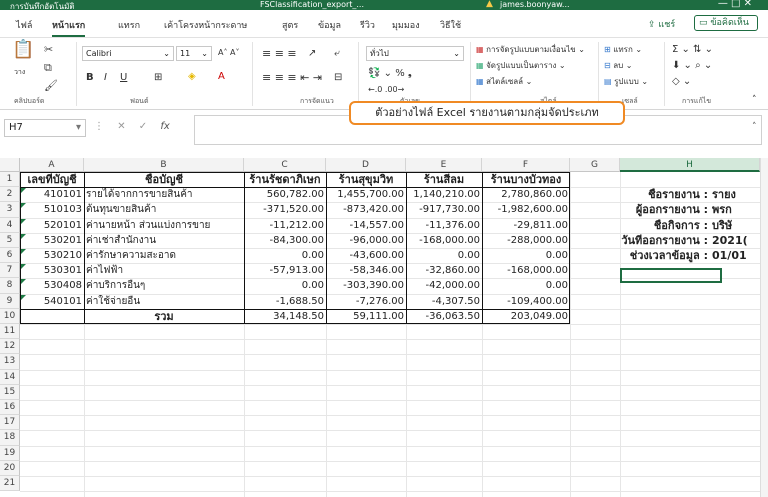 The width and height of the screenshot is (768, 497). I want to click on table-header-cell: ร้านสุขุมวิท, so click(366, 180).